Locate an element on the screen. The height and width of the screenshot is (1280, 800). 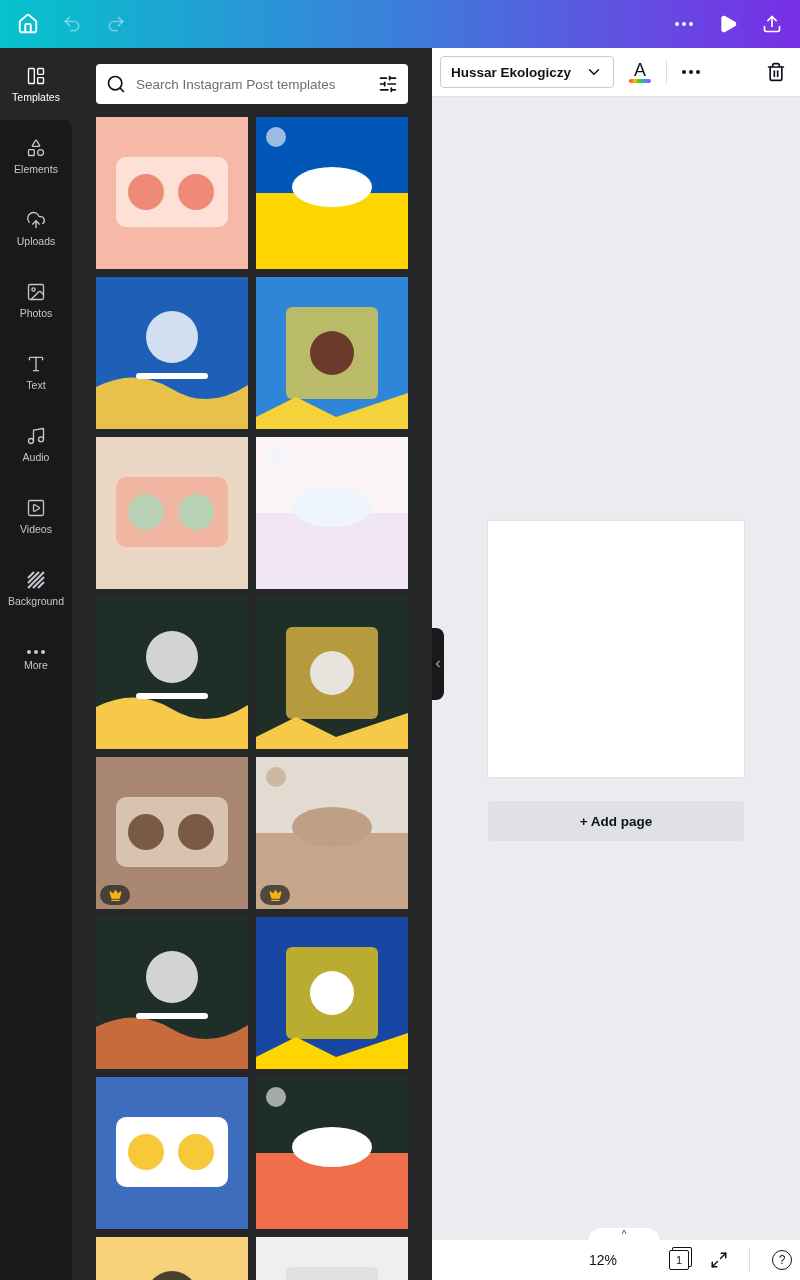
share-icon is located at coordinates (772, 24).